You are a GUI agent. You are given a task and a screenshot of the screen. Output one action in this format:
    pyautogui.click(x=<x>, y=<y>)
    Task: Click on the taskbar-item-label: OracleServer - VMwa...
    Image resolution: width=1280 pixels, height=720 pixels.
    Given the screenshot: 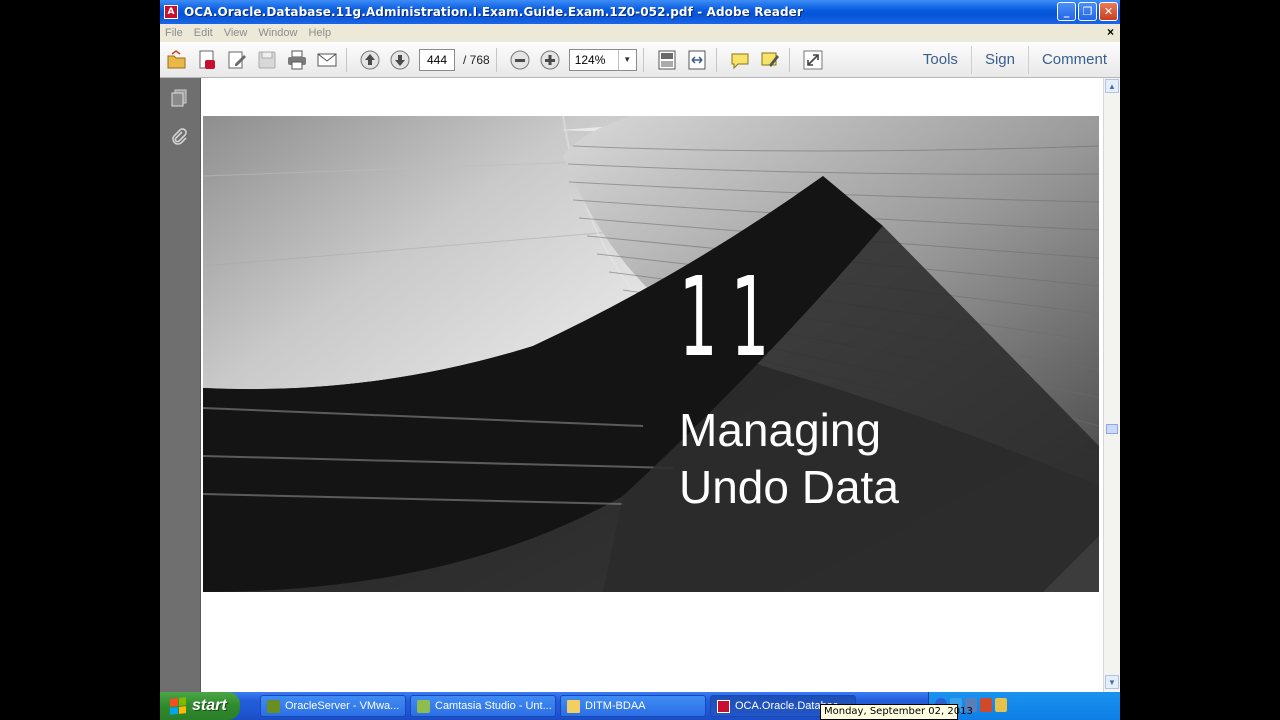 What is the action you would take?
    pyautogui.click(x=342, y=706)
    